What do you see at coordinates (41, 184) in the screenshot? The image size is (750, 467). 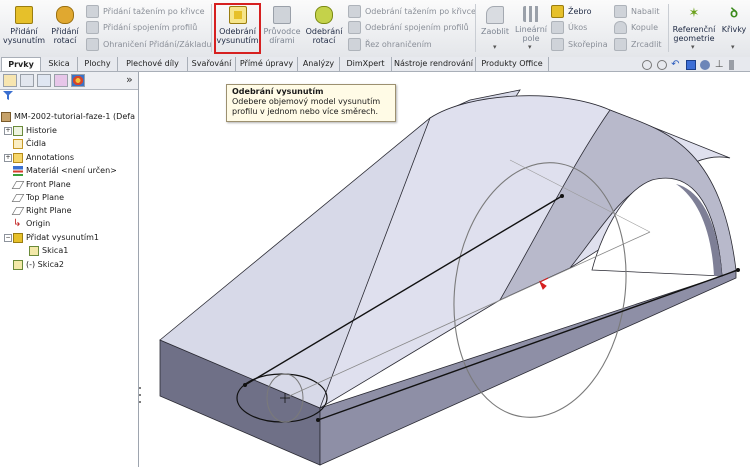 I see `tree-item-front-plane: Front Plane` at bounding box center [41, 184].